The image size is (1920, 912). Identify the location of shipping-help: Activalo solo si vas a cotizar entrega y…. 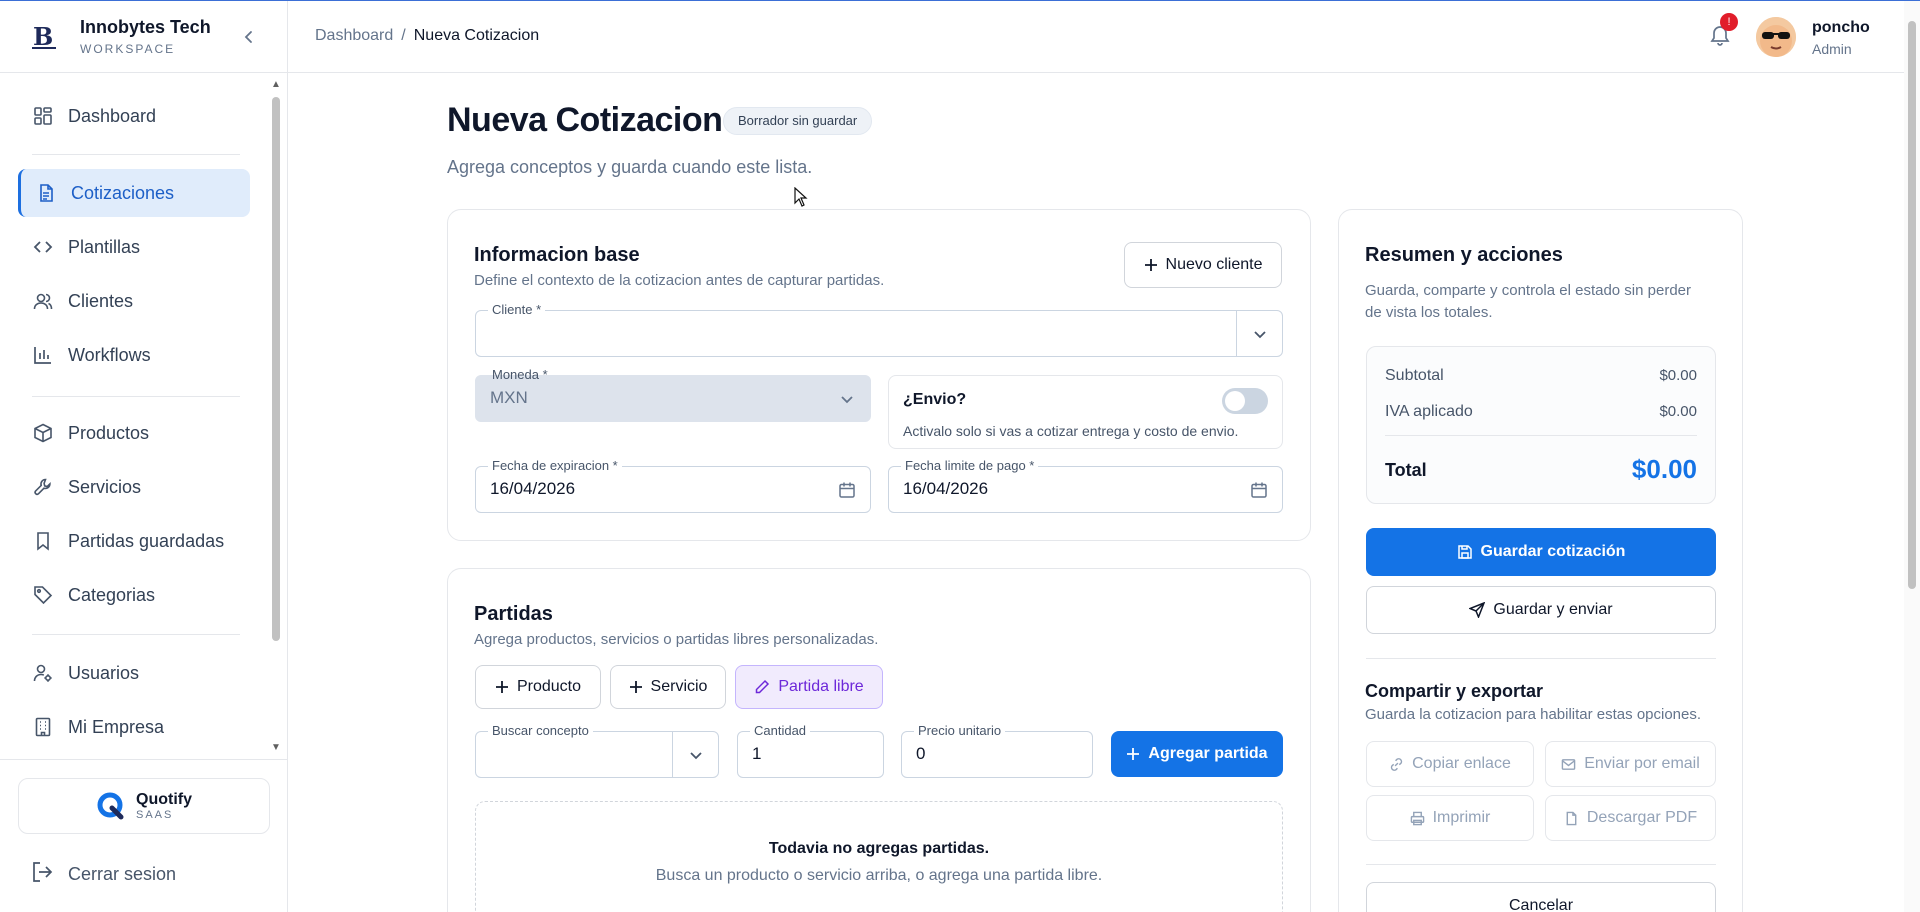
(1071, 431).